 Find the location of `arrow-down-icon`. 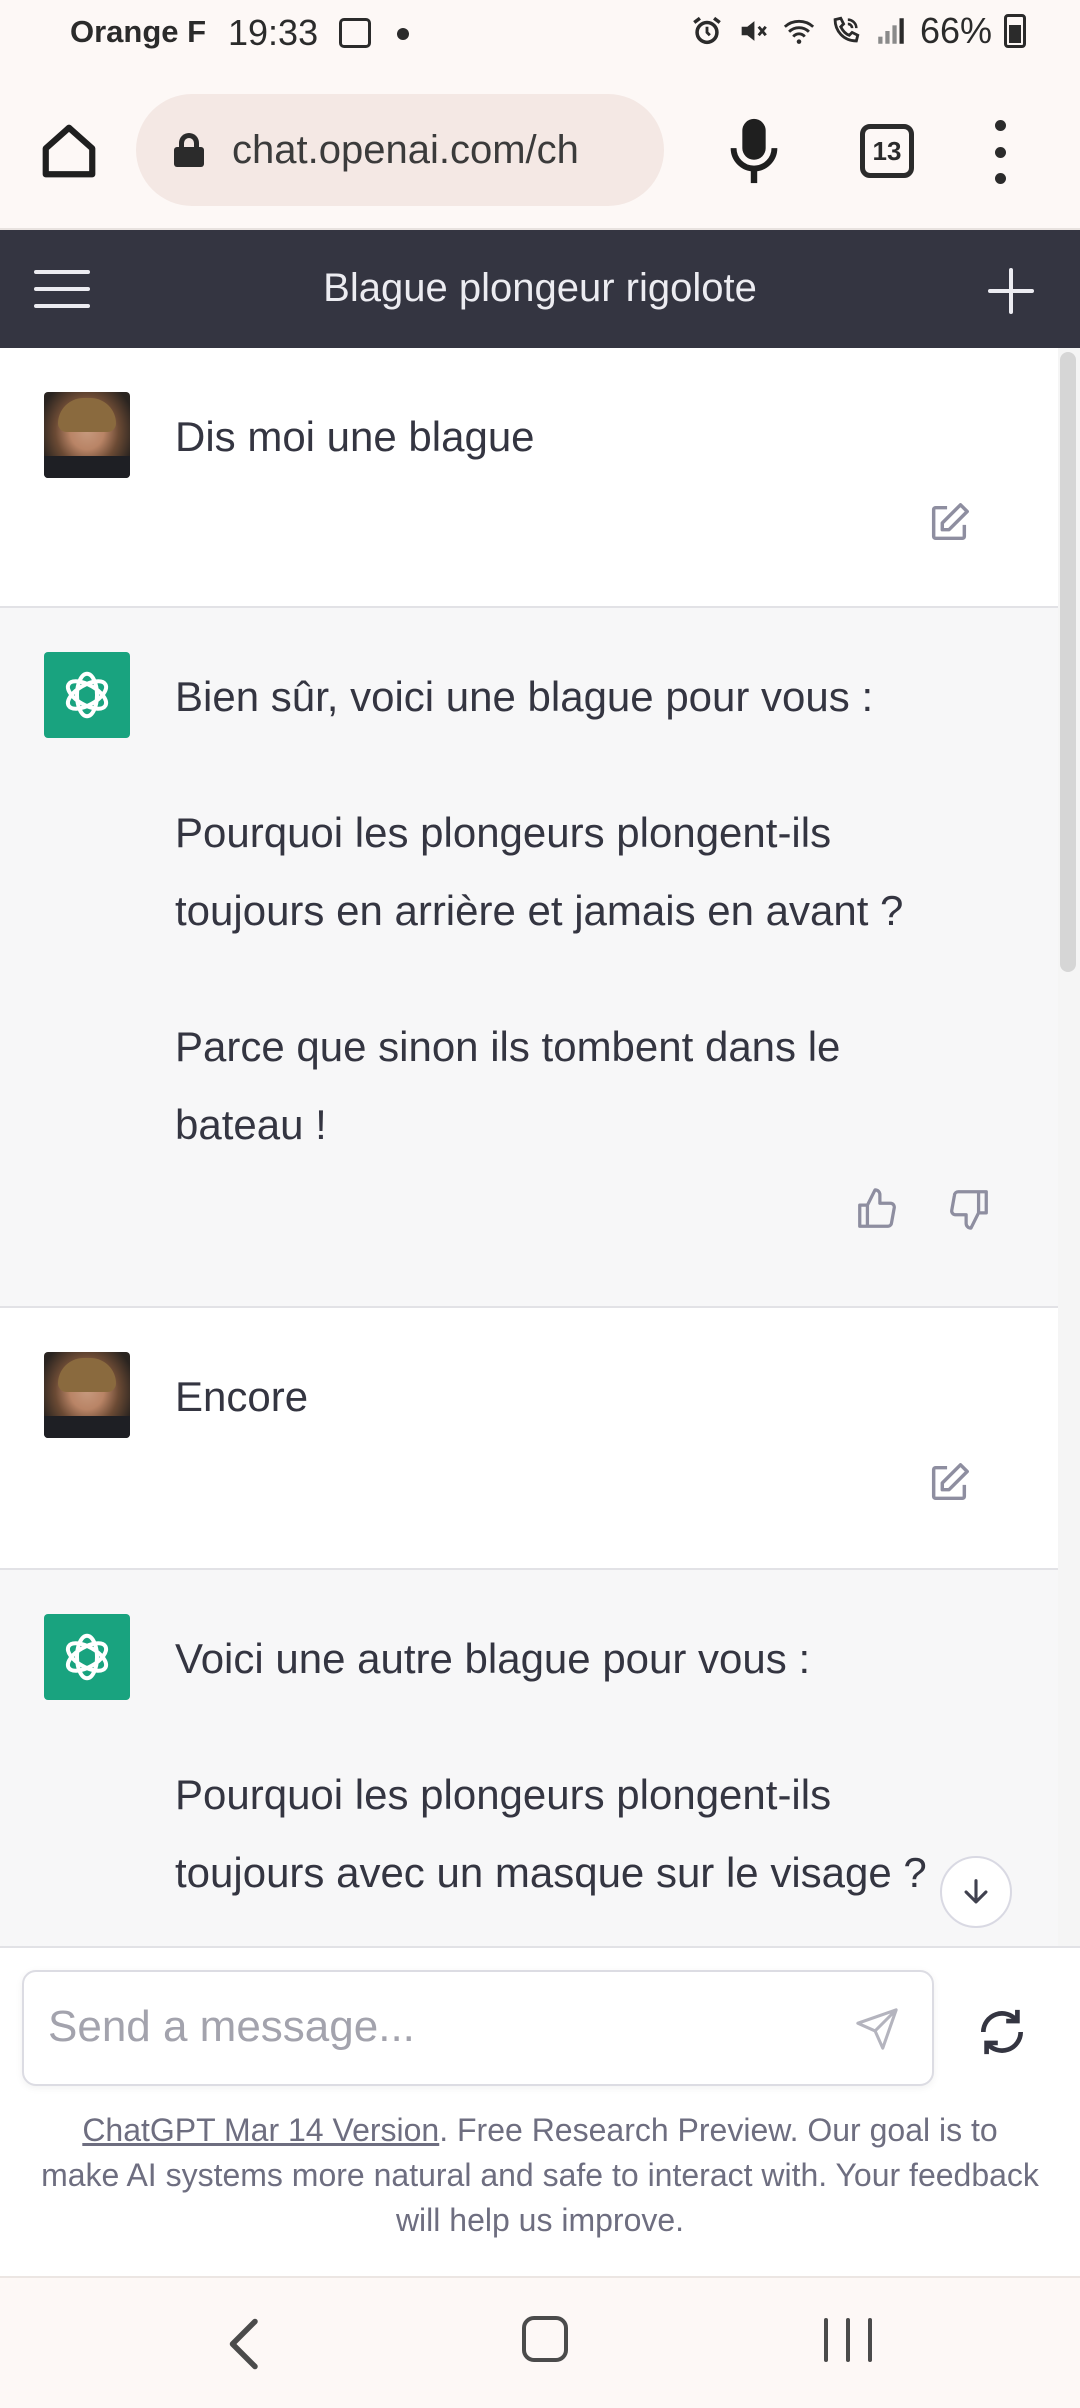

arrow-down-icon is located at coordinates (976, 1891).